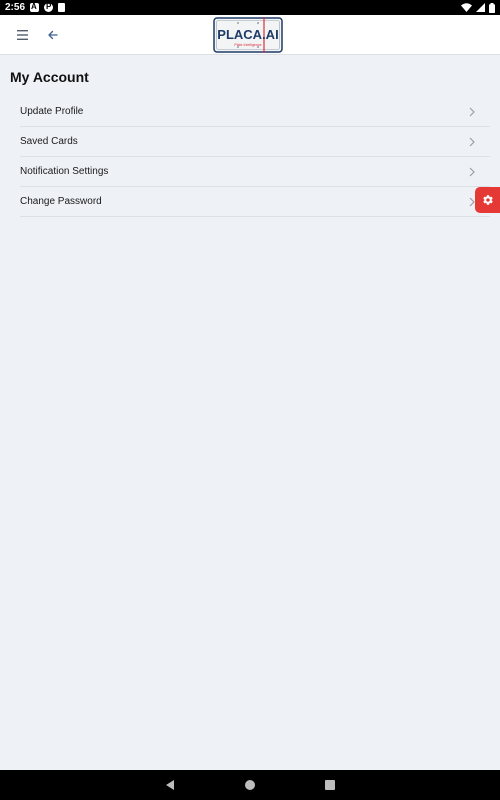 Image resolution: width=500 pixels, height=800 pixels. What do you see at coordinates (15, 7) in the screenshot?
I see `status-time: 2:56` at bounding box center [15, 7].